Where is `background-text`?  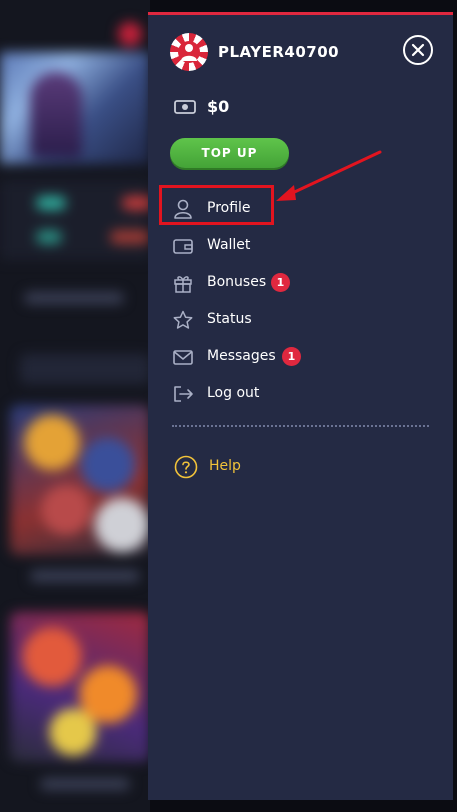
background-text is located at coordinates (74, 298).